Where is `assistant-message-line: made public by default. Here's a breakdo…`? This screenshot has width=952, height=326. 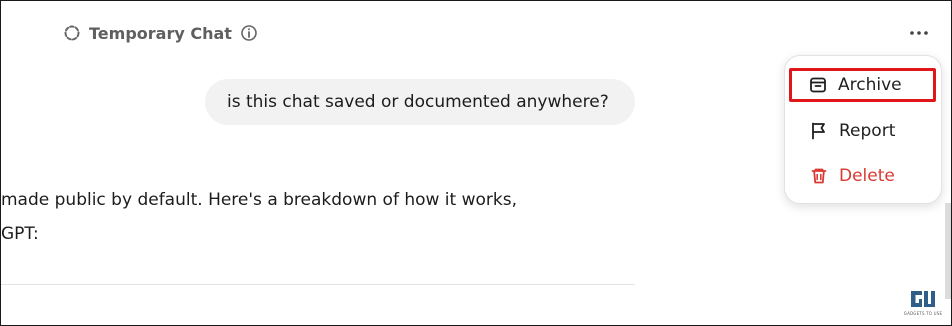 assistant-message-line: made public by default. Here's a breakdo… is located at coordinates (259, 200).